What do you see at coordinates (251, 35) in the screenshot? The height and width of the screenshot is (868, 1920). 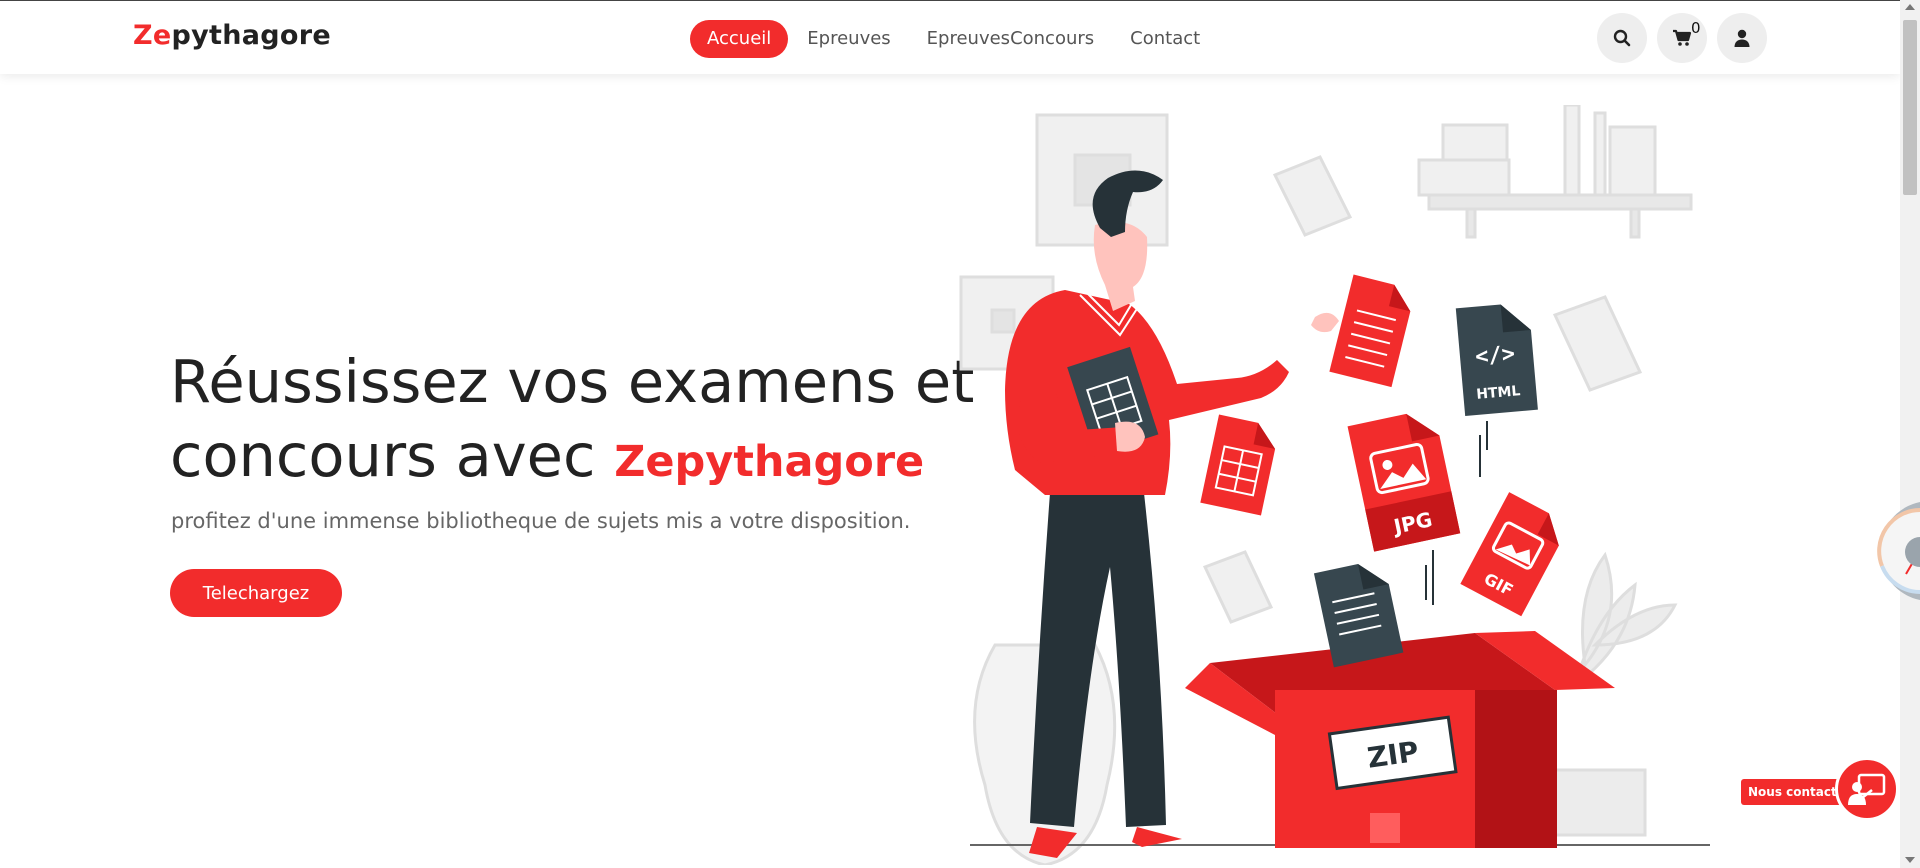 I see `brand-rest: pythagore` at bounding box center [251, 35].